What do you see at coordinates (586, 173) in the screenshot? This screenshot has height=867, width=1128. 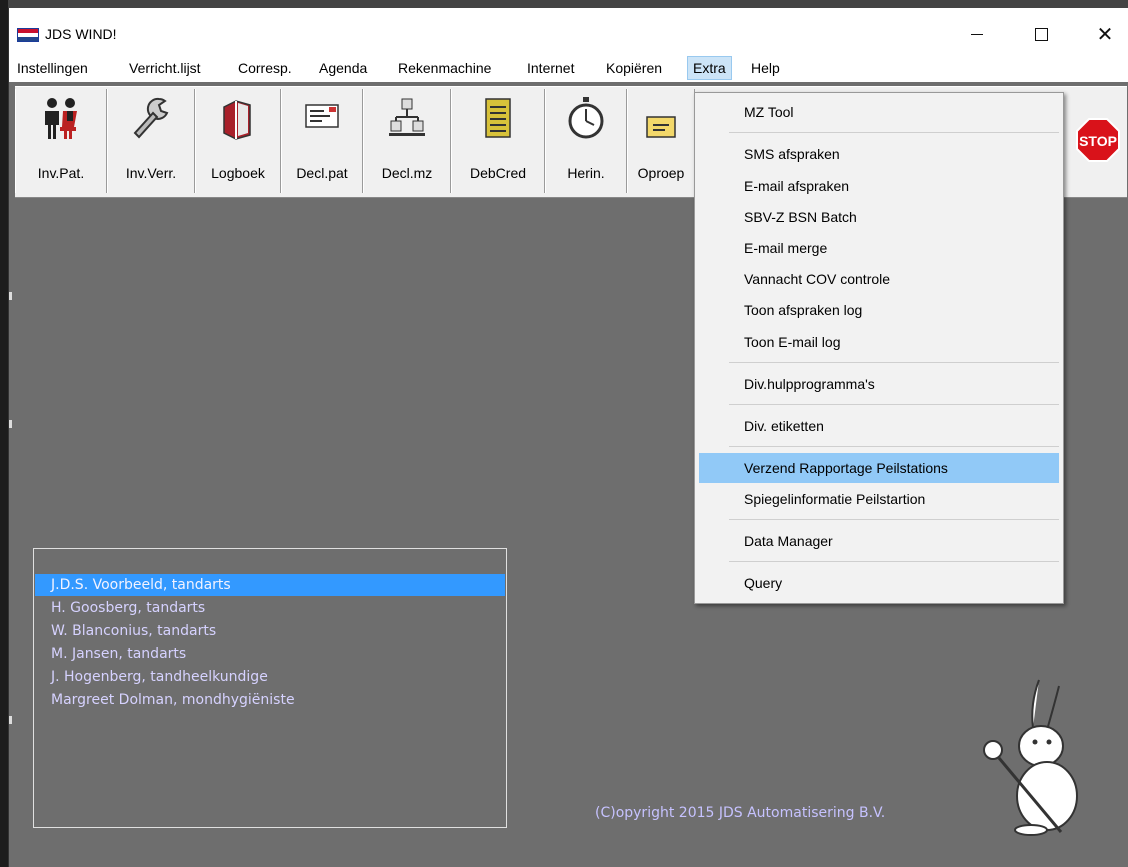 I see `herin-label: Herin.` at bounding box center [586, 173].